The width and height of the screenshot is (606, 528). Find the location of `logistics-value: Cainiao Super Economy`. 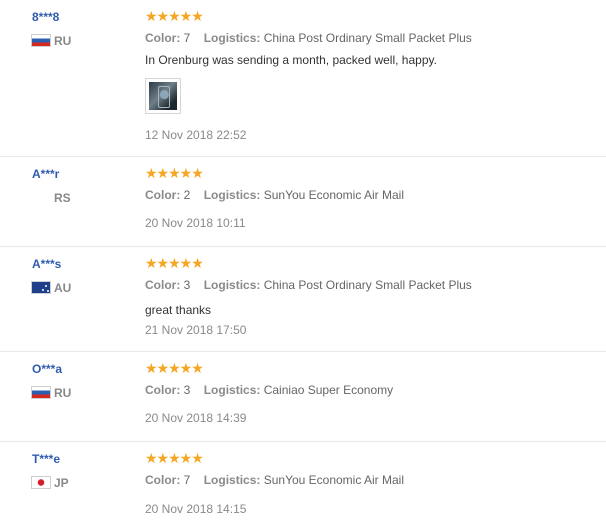

logistics-value: Cainiao Super Economy is located at coordinates (328, 390).